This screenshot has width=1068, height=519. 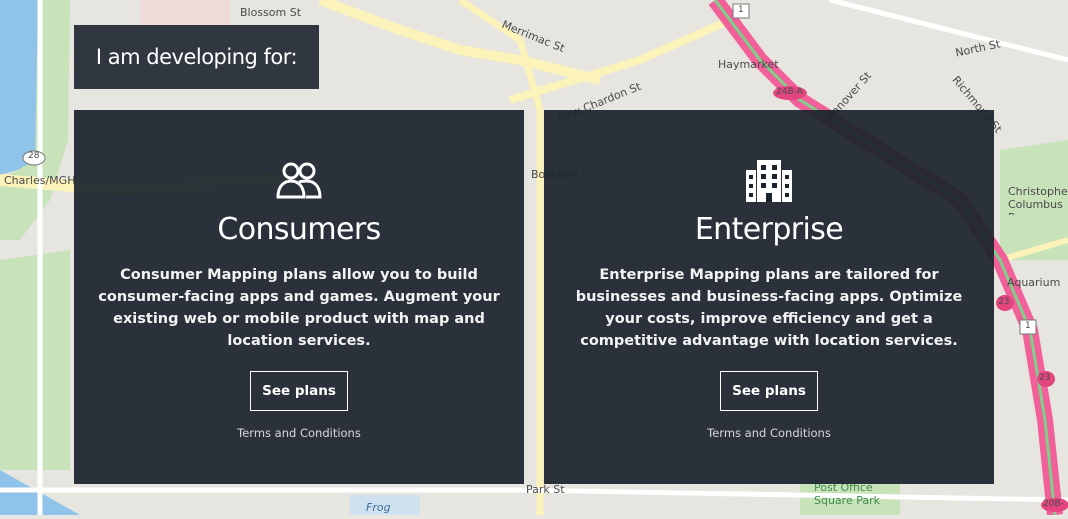 I want to click on map-label-park-st: Park St, so click(x=545, y=489).